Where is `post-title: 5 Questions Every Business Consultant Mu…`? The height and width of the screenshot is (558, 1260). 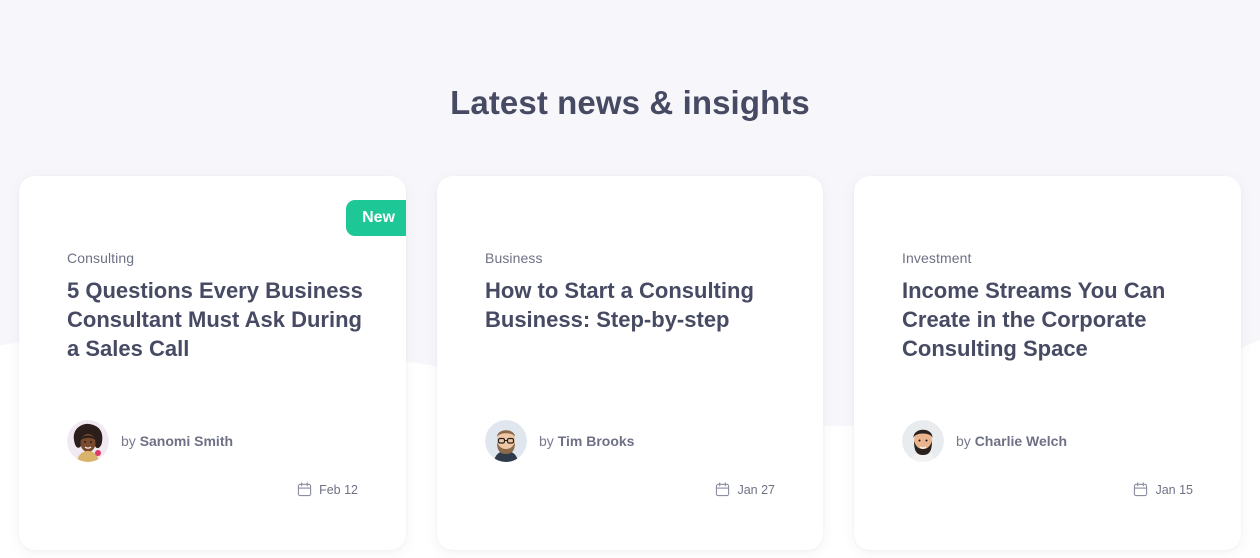 post-title: 5 Questions Every Business Consultant Mu… is located at coordinates (217, 319).